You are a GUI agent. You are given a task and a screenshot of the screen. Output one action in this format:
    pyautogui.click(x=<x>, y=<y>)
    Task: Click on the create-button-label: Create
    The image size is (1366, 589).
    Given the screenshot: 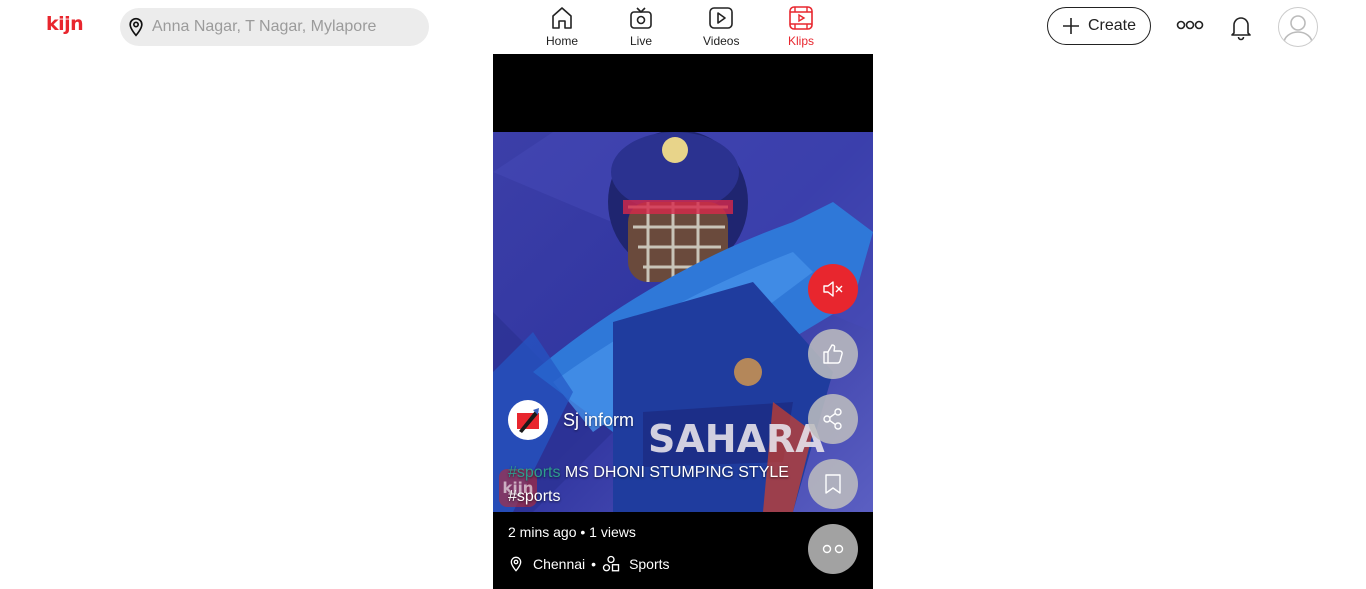 What is the action you would take?
    pyautogui.click(x=1112, y=25)
    